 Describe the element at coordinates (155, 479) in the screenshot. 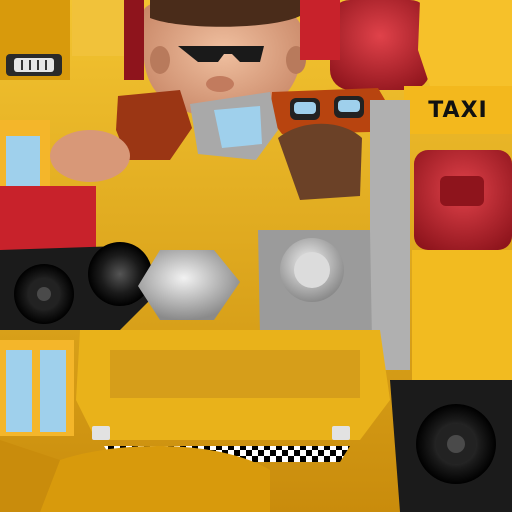

I see `fender-bottom` at that location.